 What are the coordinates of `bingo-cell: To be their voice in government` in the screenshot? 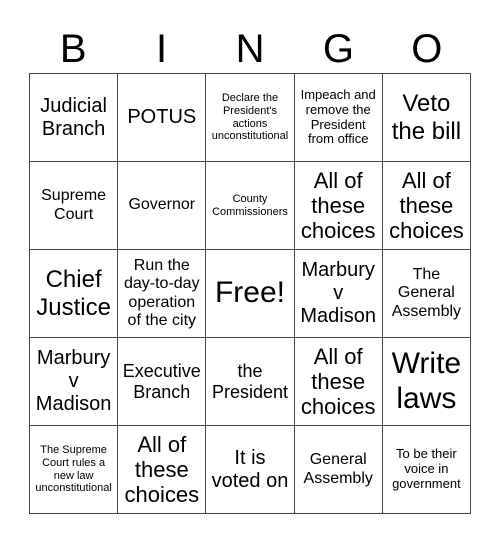 It's located at (426, 470).